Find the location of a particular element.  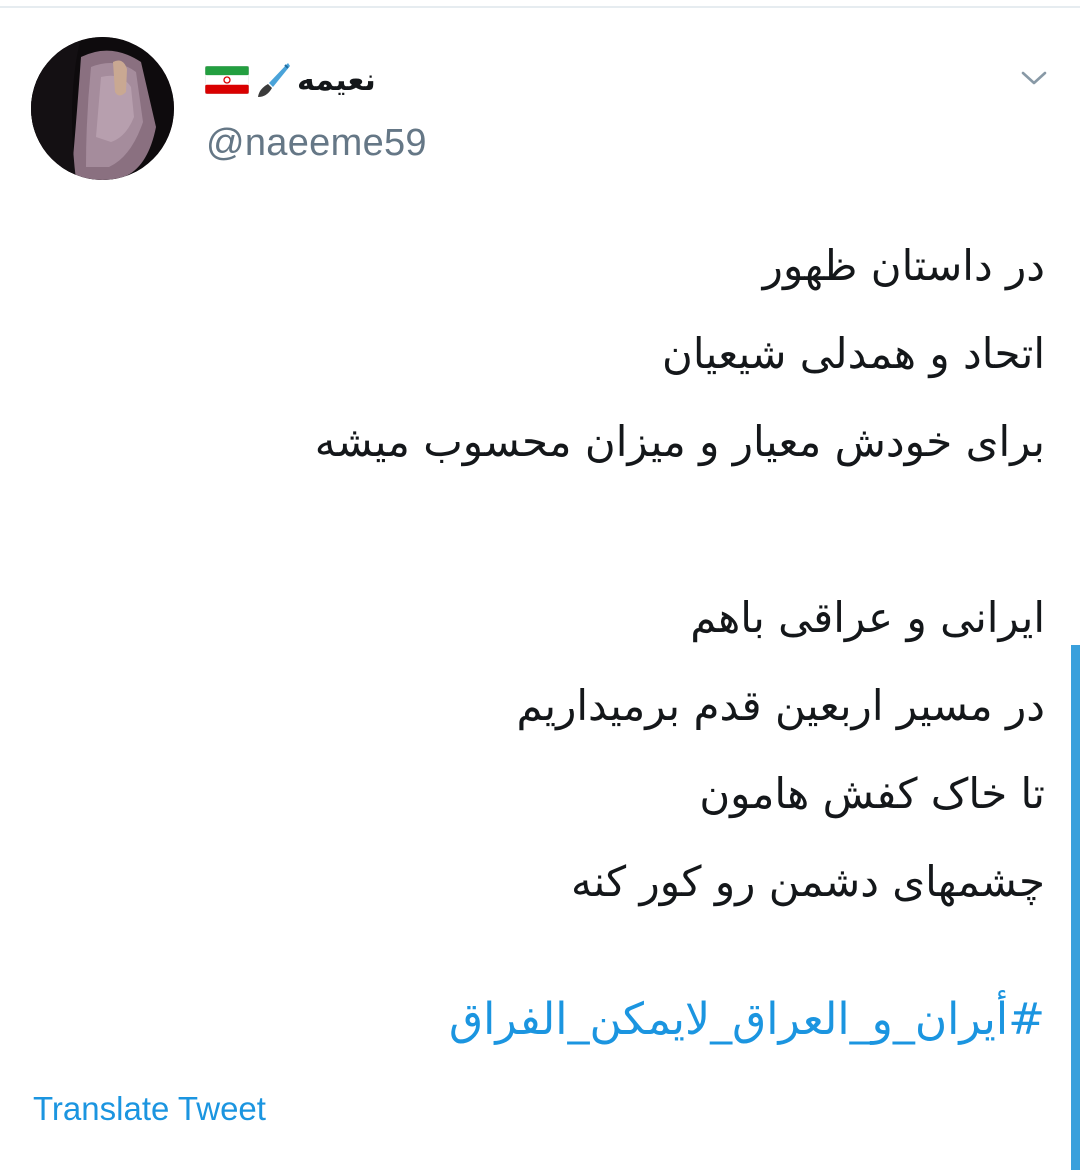

tweet-line: تا خاک کفش هامون is located at coordinates (872, 793).